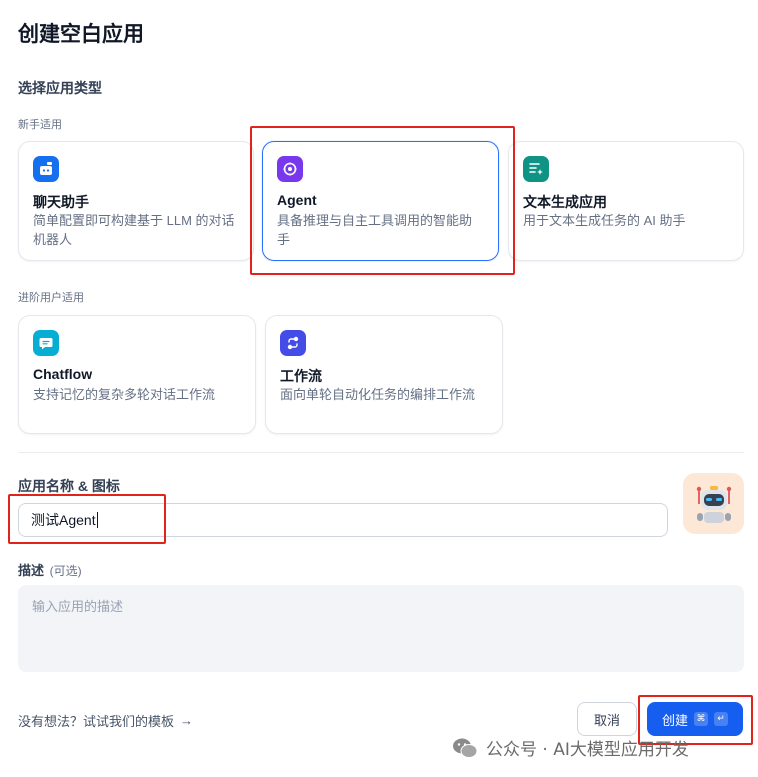  What do you see at coordinates (721, 719) in the screenshot?
I see `enter-key-icon: ↵` at bounding box center [721, 719].